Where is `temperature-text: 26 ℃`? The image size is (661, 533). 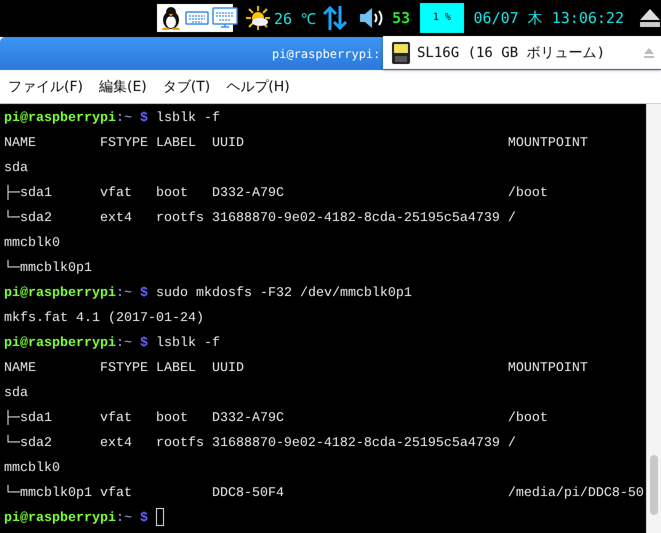
temperature-text: 26 ℃ is located at coordinates (295, 18).